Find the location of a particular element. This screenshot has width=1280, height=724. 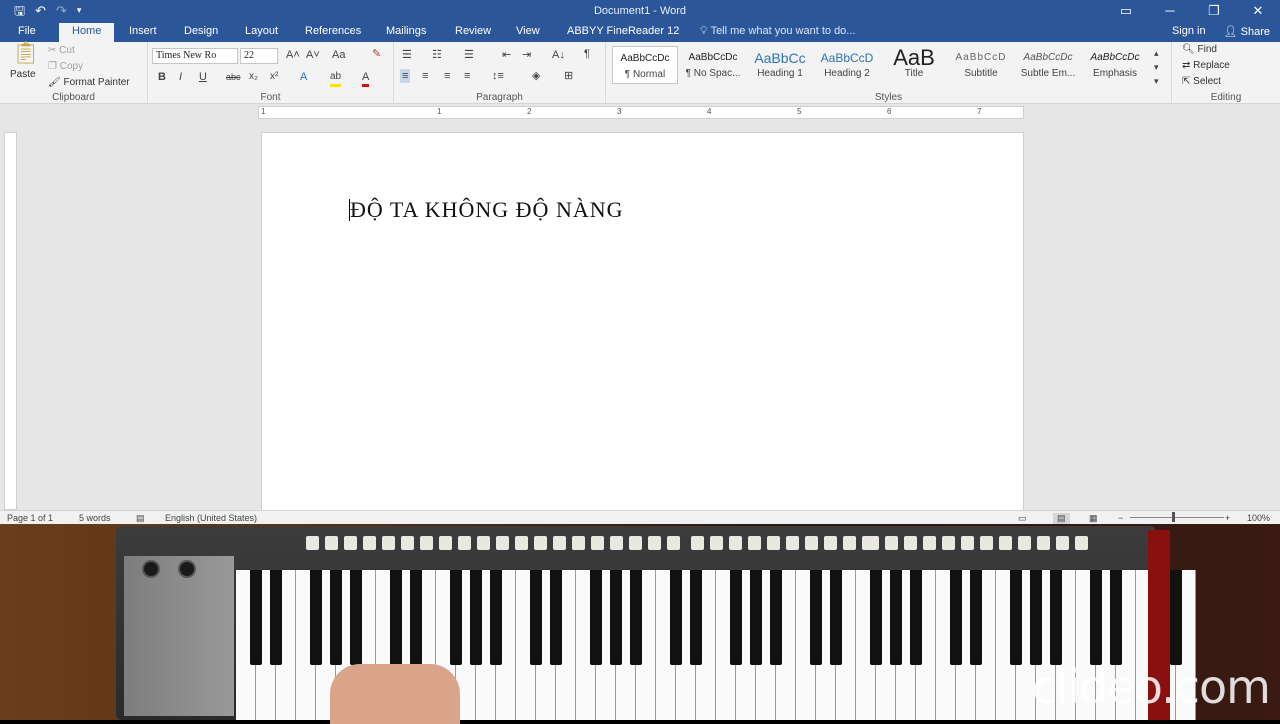

highlight-button: ab is located at coordinates (336, 78).